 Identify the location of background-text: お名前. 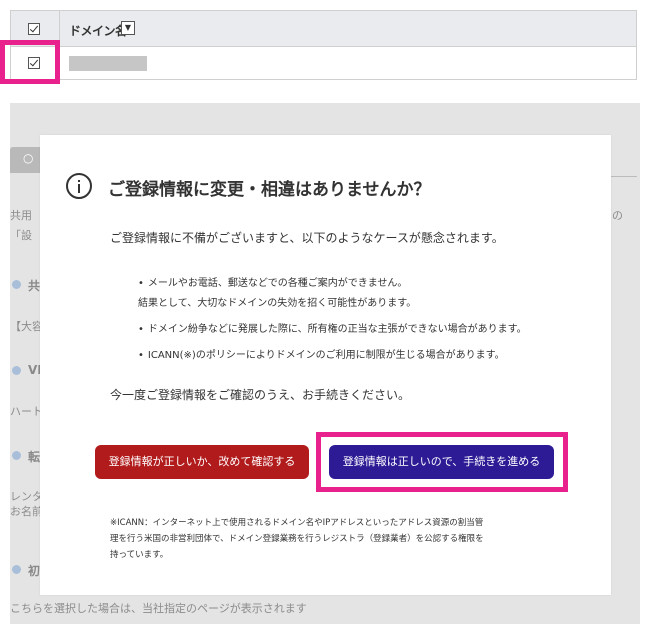
(26, 511).